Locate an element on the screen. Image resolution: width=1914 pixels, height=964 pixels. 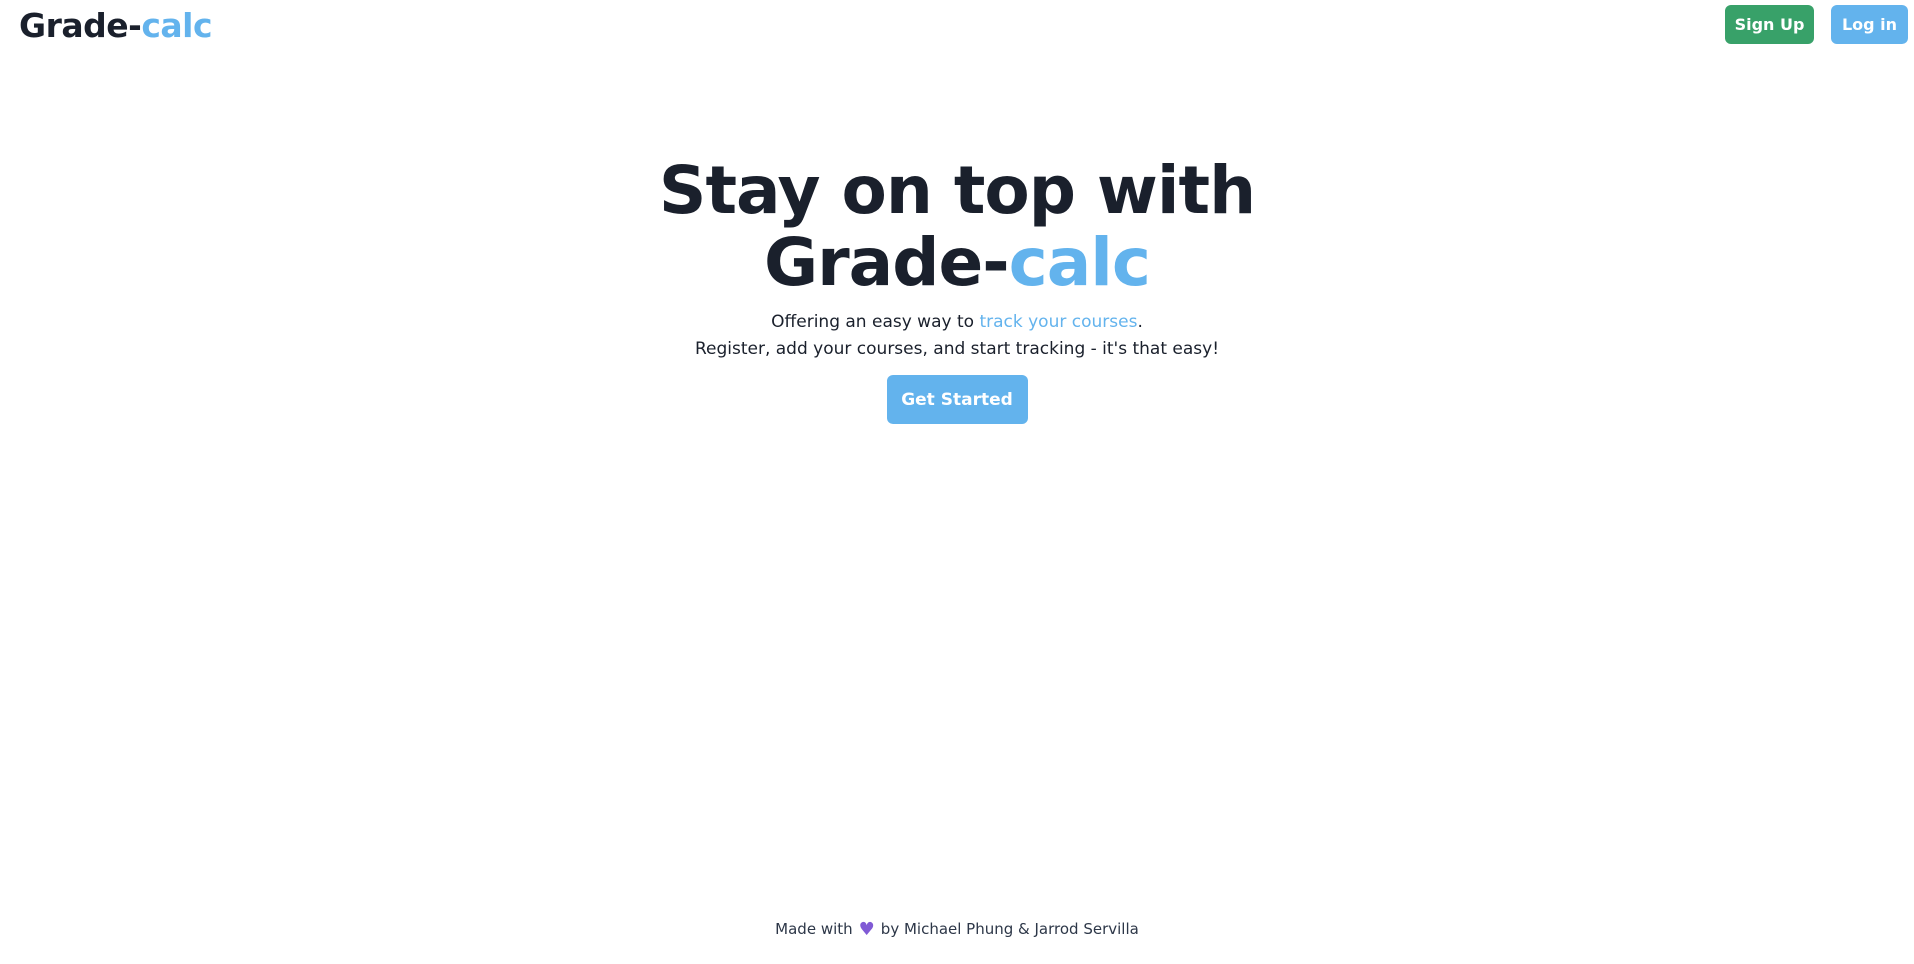
hero-title-main: Grade- is located at coordinates (886, 262).